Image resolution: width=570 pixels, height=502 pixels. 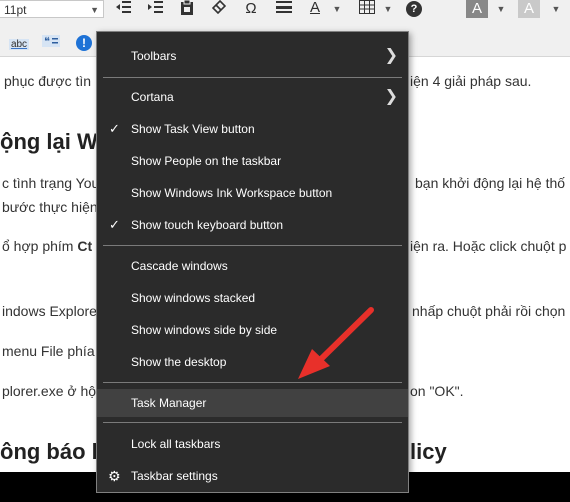 What do you see at coordinates (232, 193) in the screenshot?
I see `menu-item-label: Show Windows Ink Workspace button` at bounding box center [232, 193].